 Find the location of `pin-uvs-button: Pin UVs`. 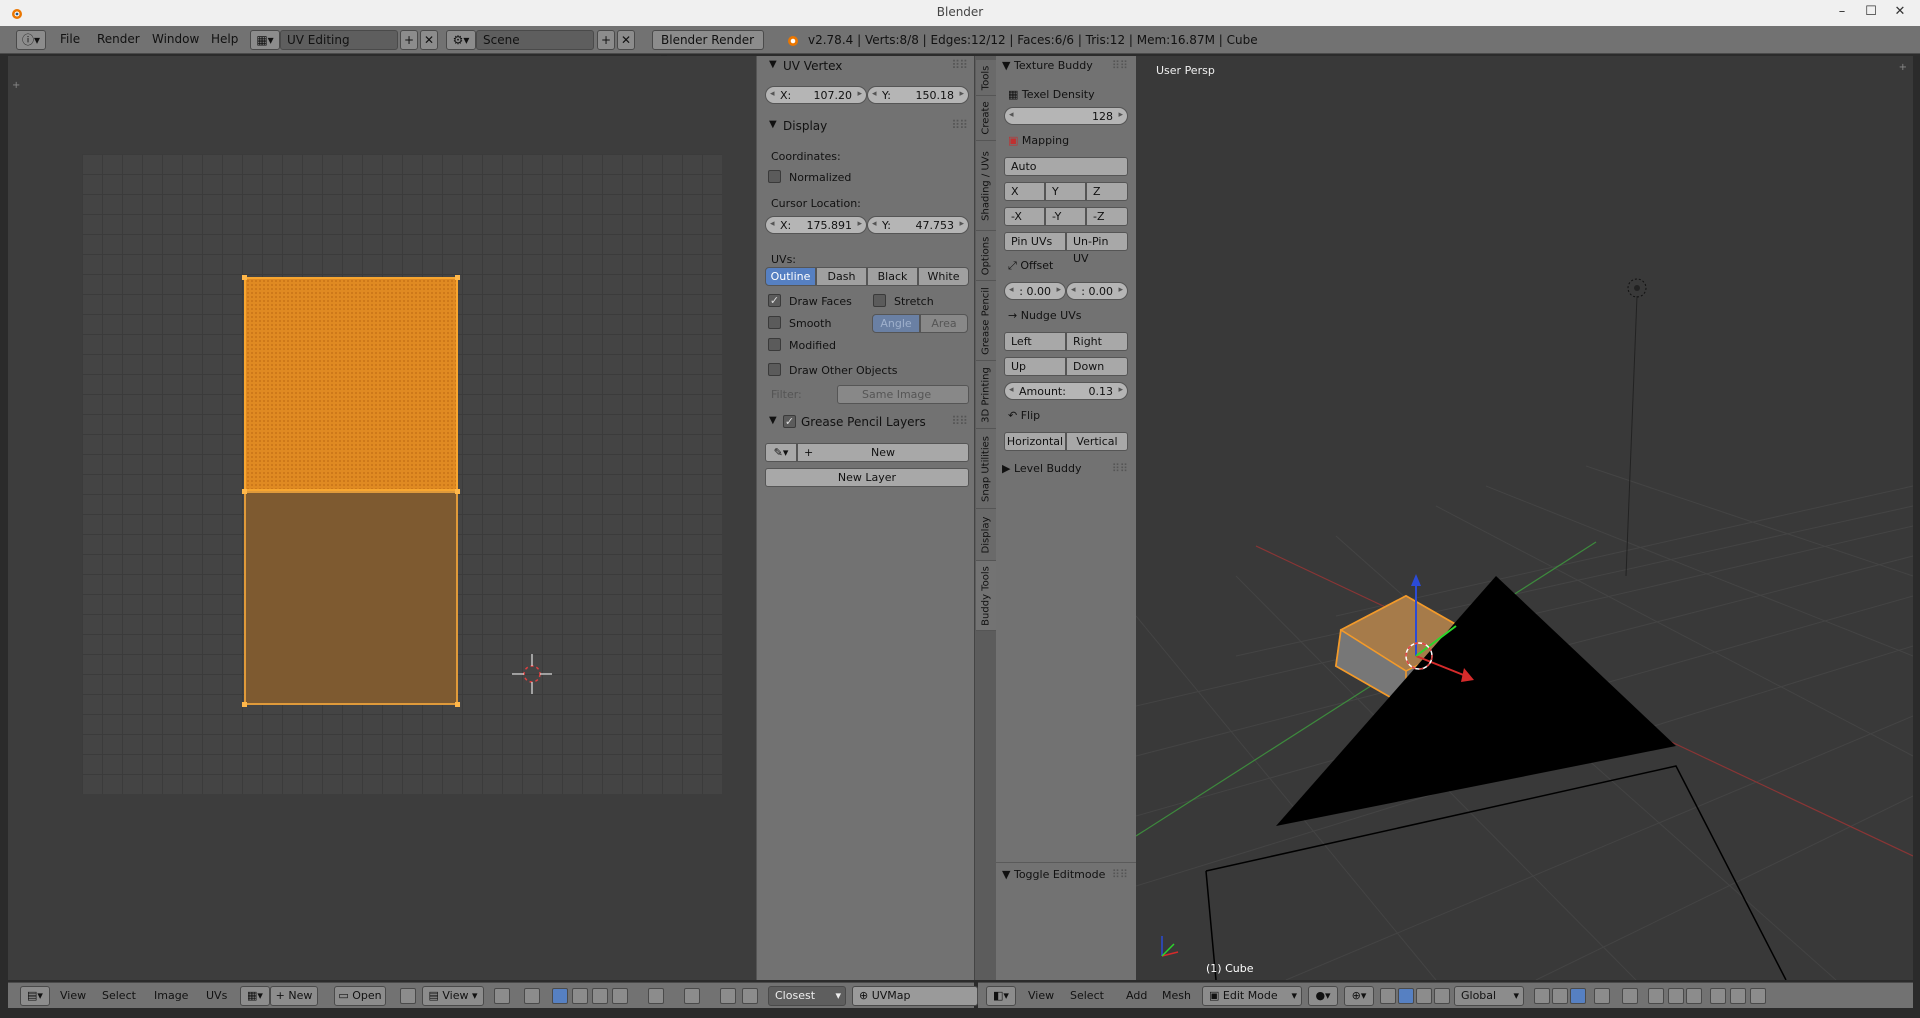

pin-uvs-button: Pin UVs is located at coordinates (1035, 241).